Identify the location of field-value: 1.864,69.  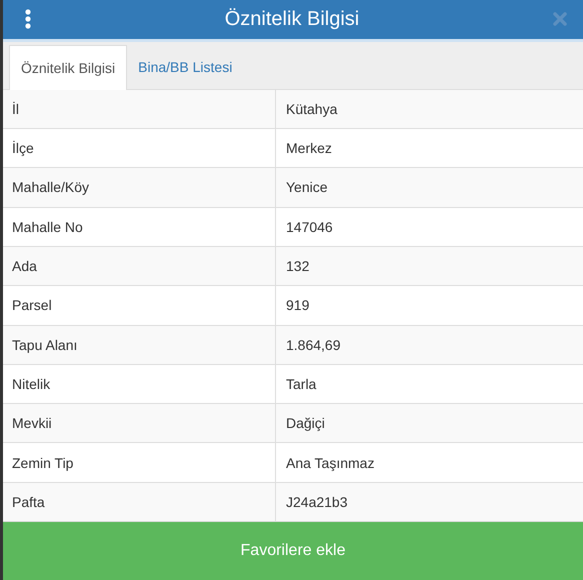
(429, 345).